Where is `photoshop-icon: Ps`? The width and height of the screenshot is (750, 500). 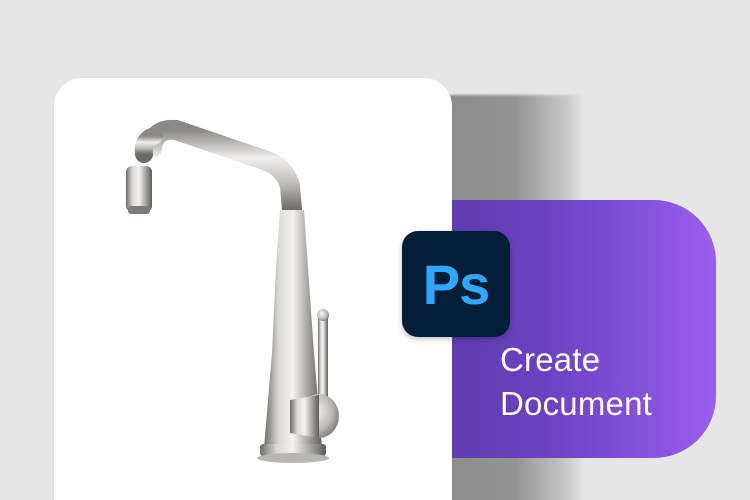
photoshop-icon: Ps is located at coordinates (456, 284).